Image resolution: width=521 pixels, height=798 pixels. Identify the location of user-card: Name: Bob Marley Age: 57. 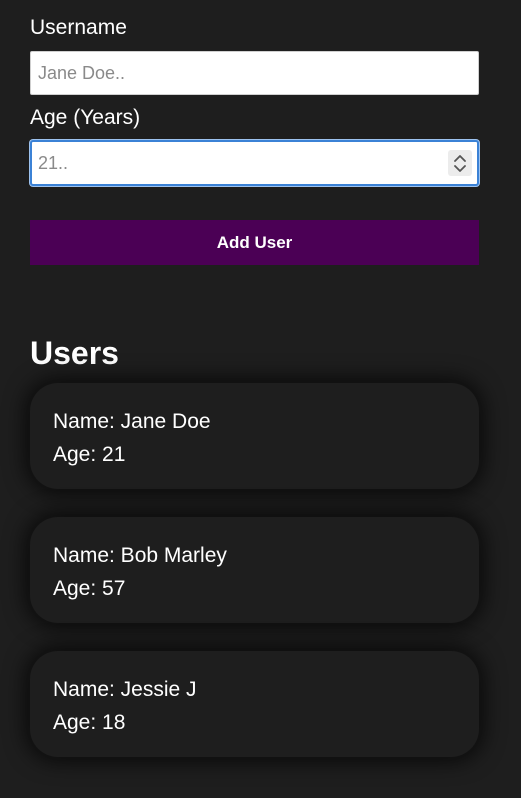
(254, 570).